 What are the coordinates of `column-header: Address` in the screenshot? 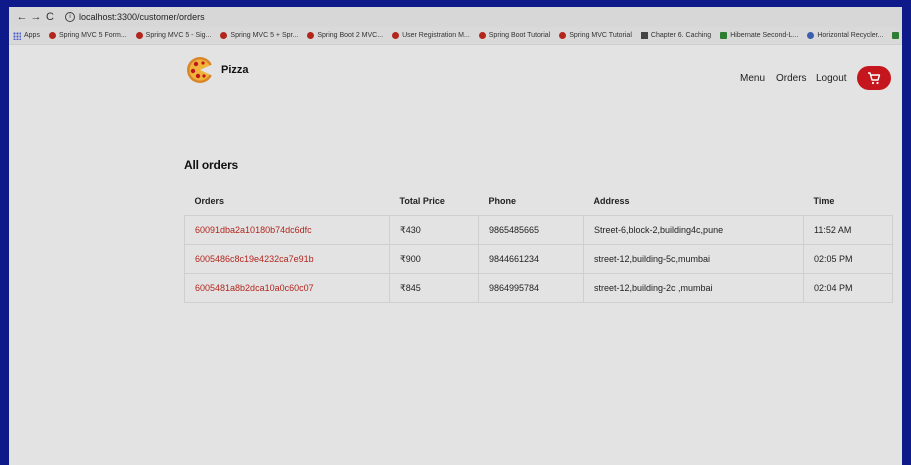 It's located at (693, 201).